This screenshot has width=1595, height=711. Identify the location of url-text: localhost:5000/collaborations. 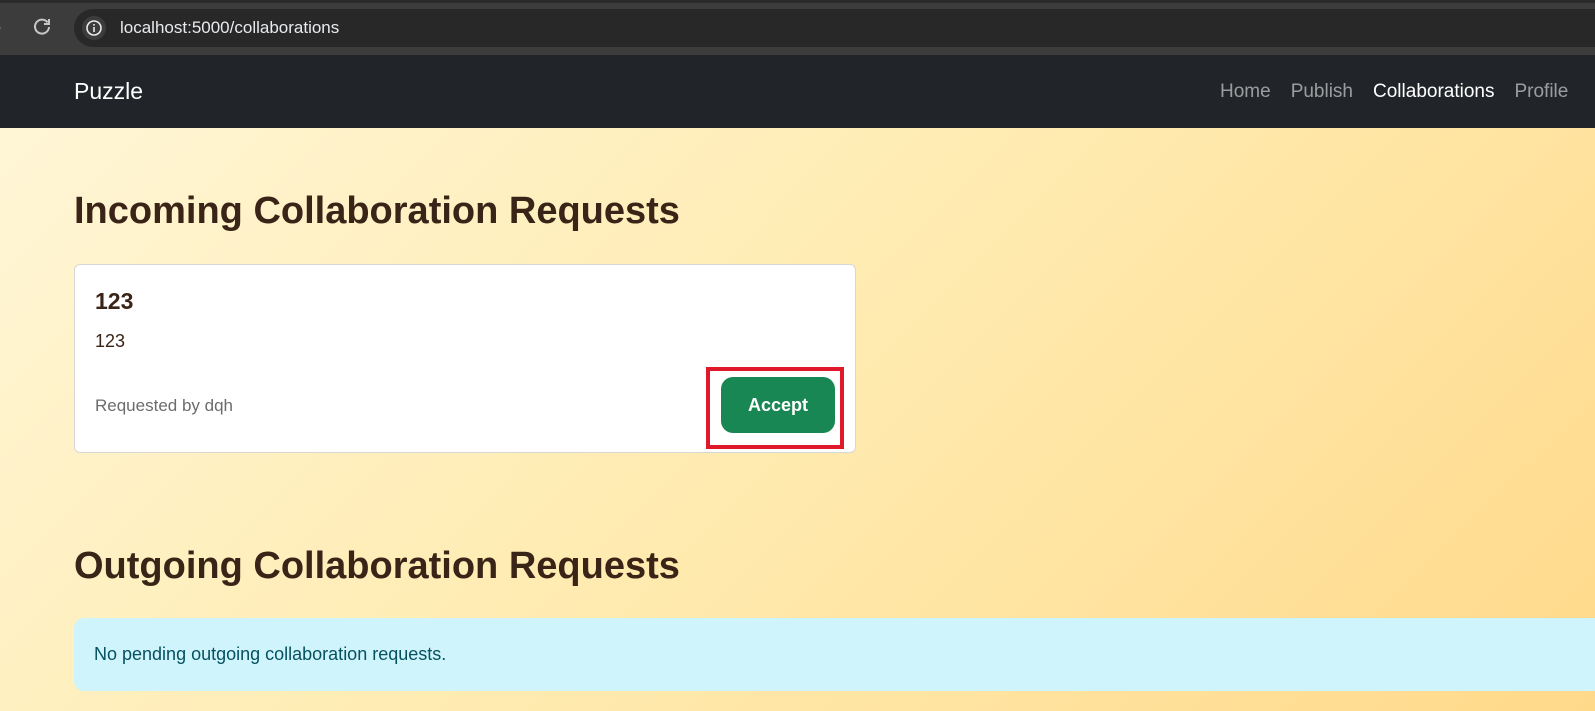
(229, 28).